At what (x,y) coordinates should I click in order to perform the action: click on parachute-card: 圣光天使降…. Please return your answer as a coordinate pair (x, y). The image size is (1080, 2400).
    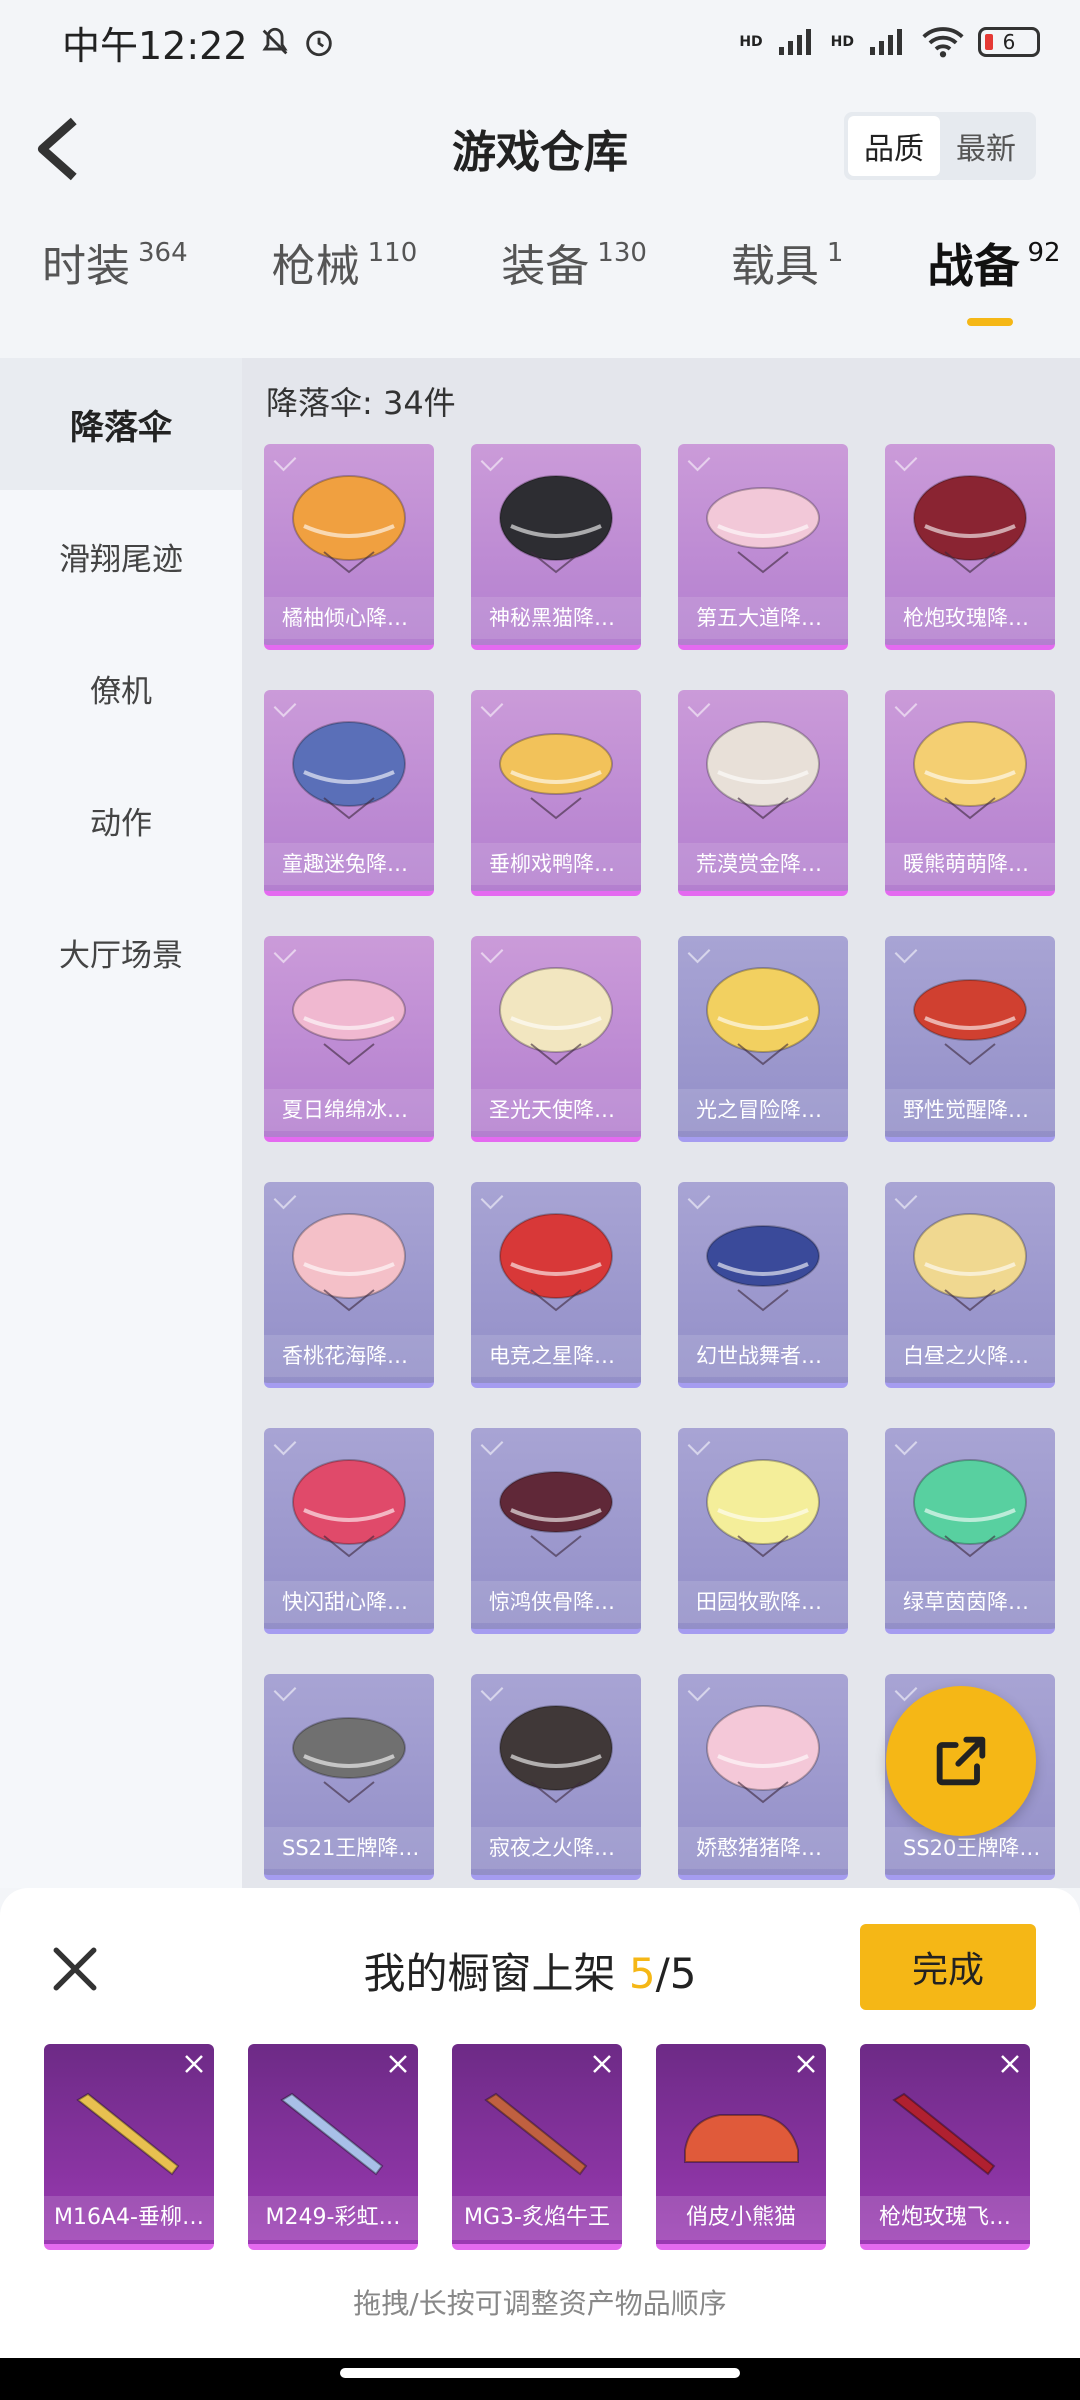
    Looking at the image, I should click on (556, 1039).